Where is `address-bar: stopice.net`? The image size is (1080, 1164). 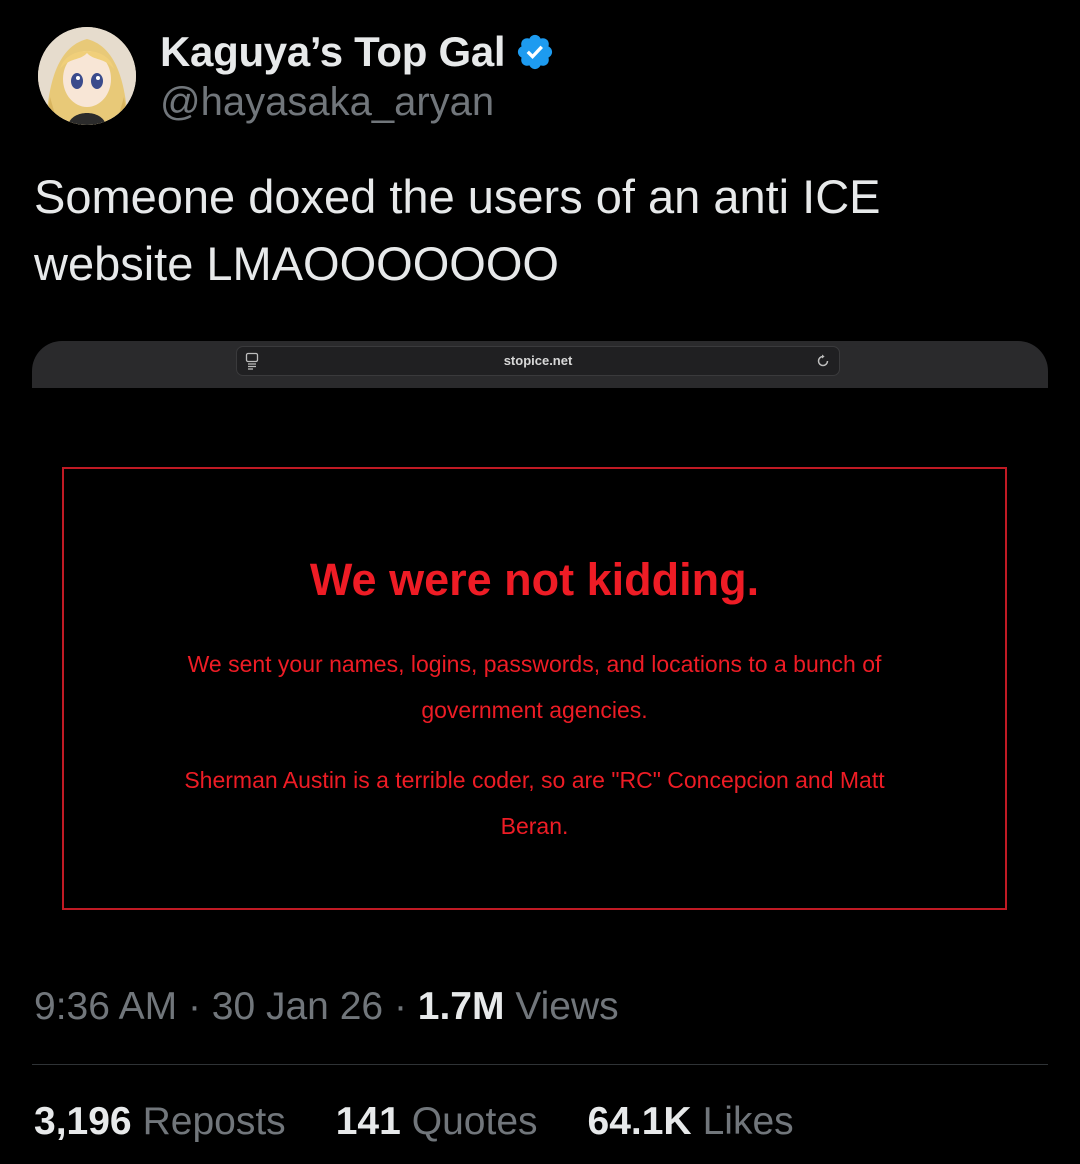
address-bar: stopice.net is located at coordinates (538, 361).